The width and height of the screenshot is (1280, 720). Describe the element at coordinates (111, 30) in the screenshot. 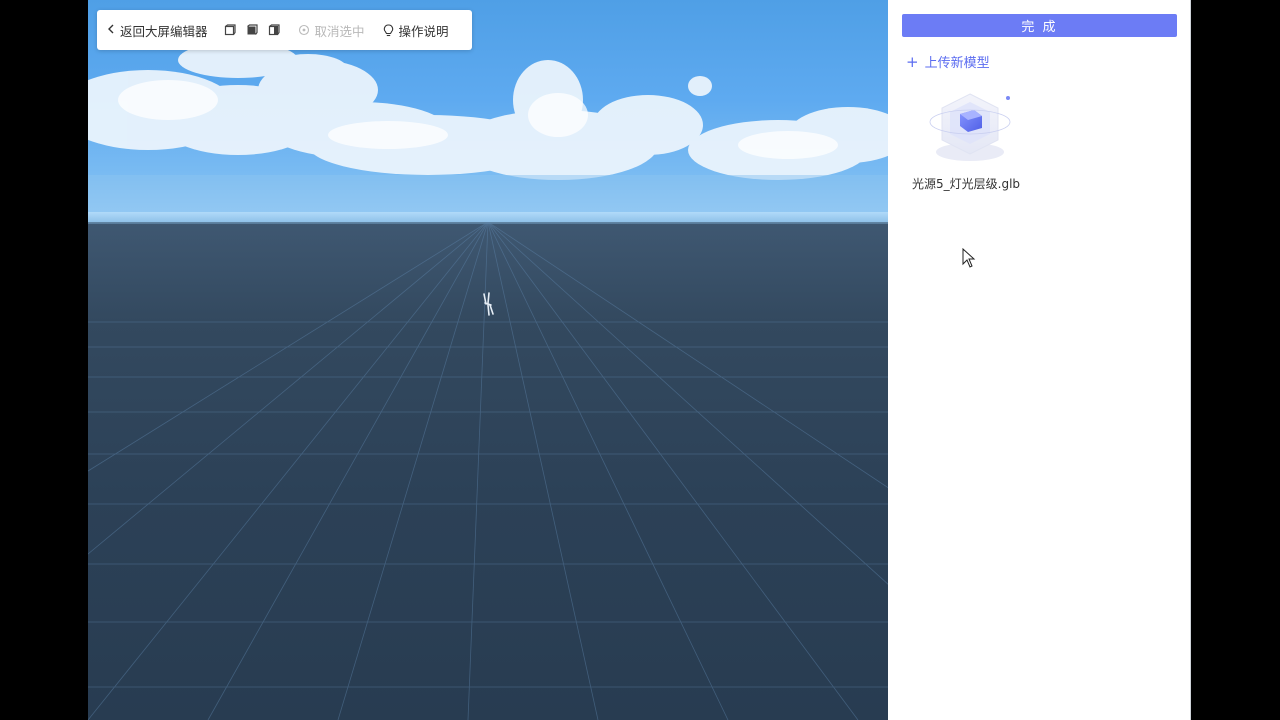

I see `chevron-left-icon` at that location.